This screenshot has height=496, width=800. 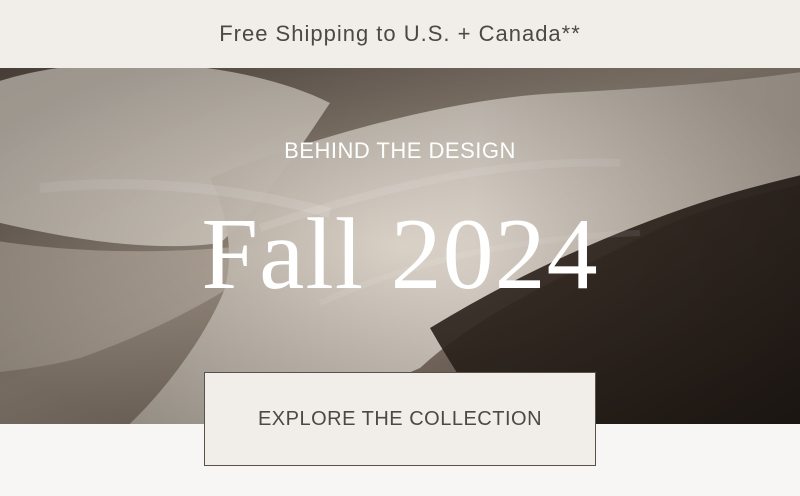 I want to click on promo-text: Free Shipping to U.S. + Canada**, so click(x=400, y=33).